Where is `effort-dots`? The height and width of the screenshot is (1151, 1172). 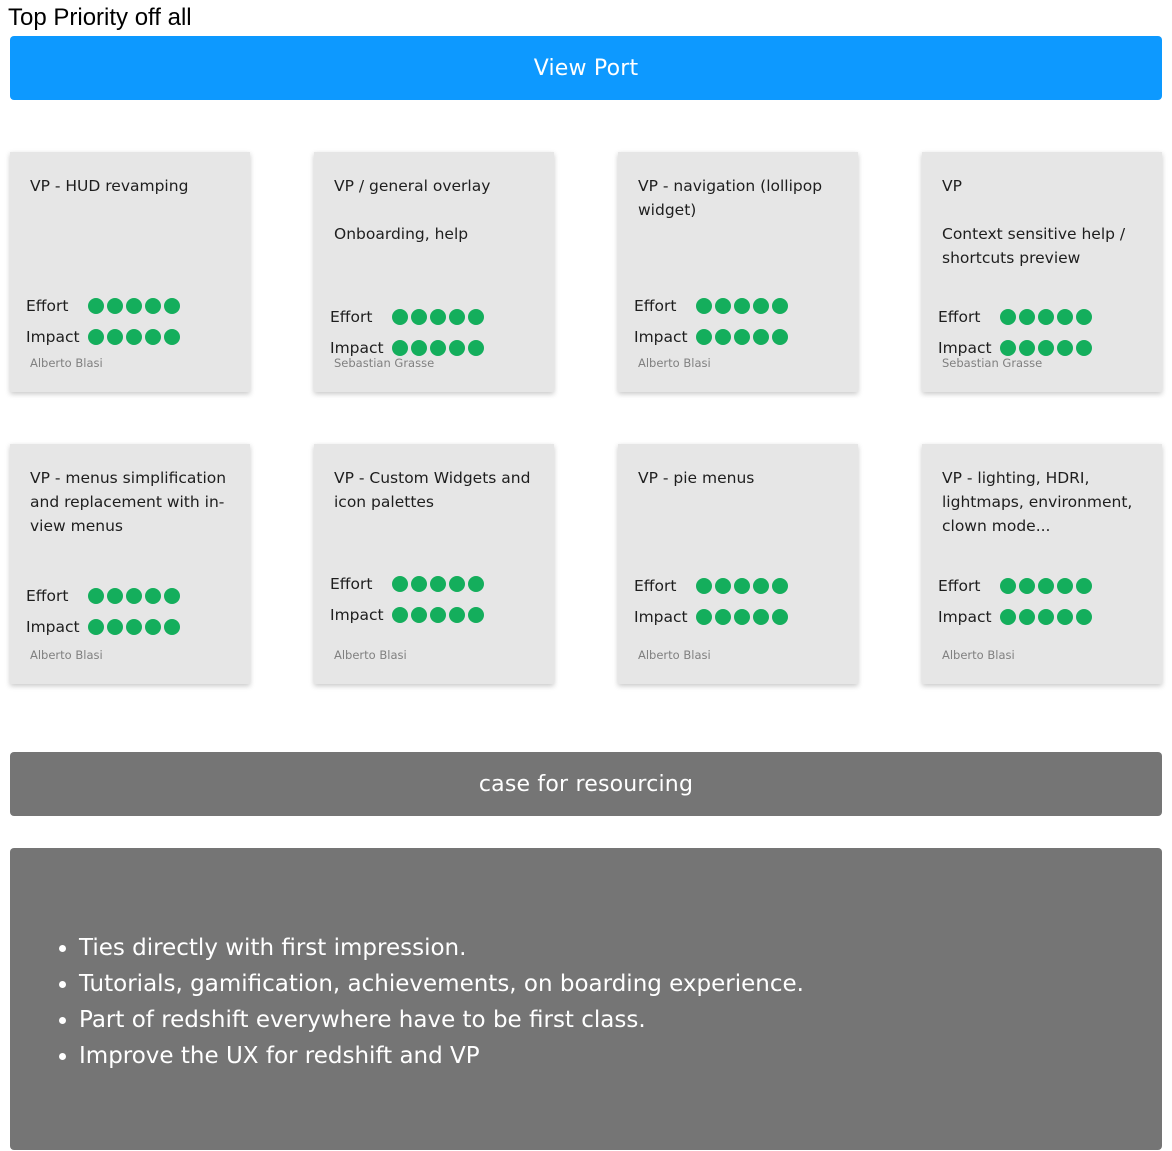 effort-dots is located at coordinates (1046, 316).